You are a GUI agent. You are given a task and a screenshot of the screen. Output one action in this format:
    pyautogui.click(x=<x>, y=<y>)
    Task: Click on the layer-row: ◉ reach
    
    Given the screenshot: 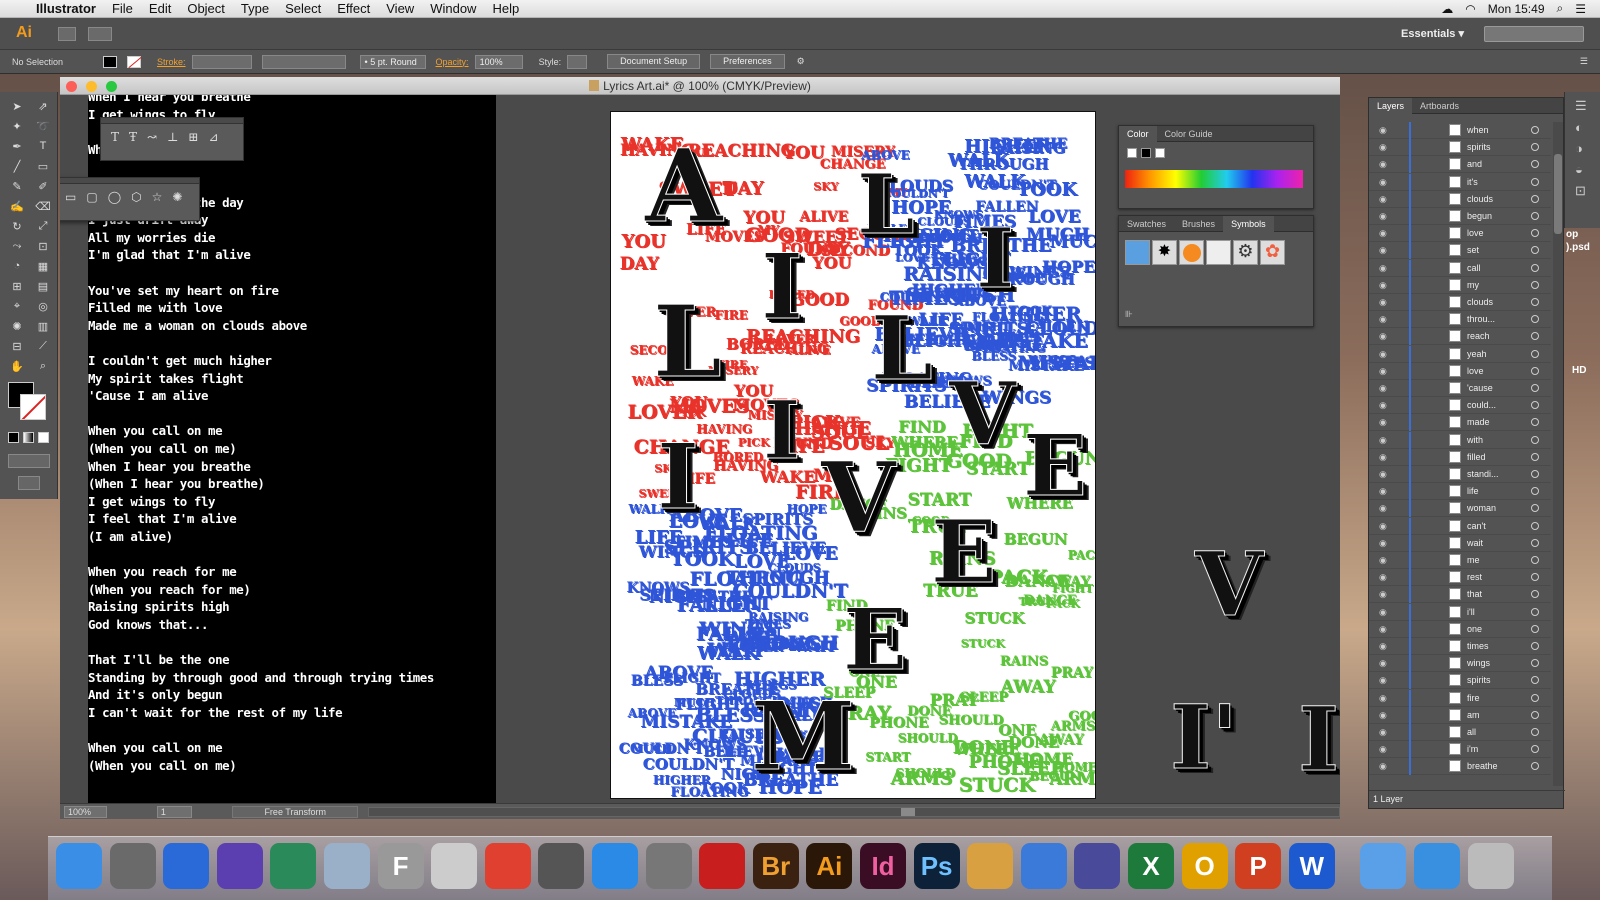 What is the action you would take?
    pyautogui.click(x=1460, y=337)
    